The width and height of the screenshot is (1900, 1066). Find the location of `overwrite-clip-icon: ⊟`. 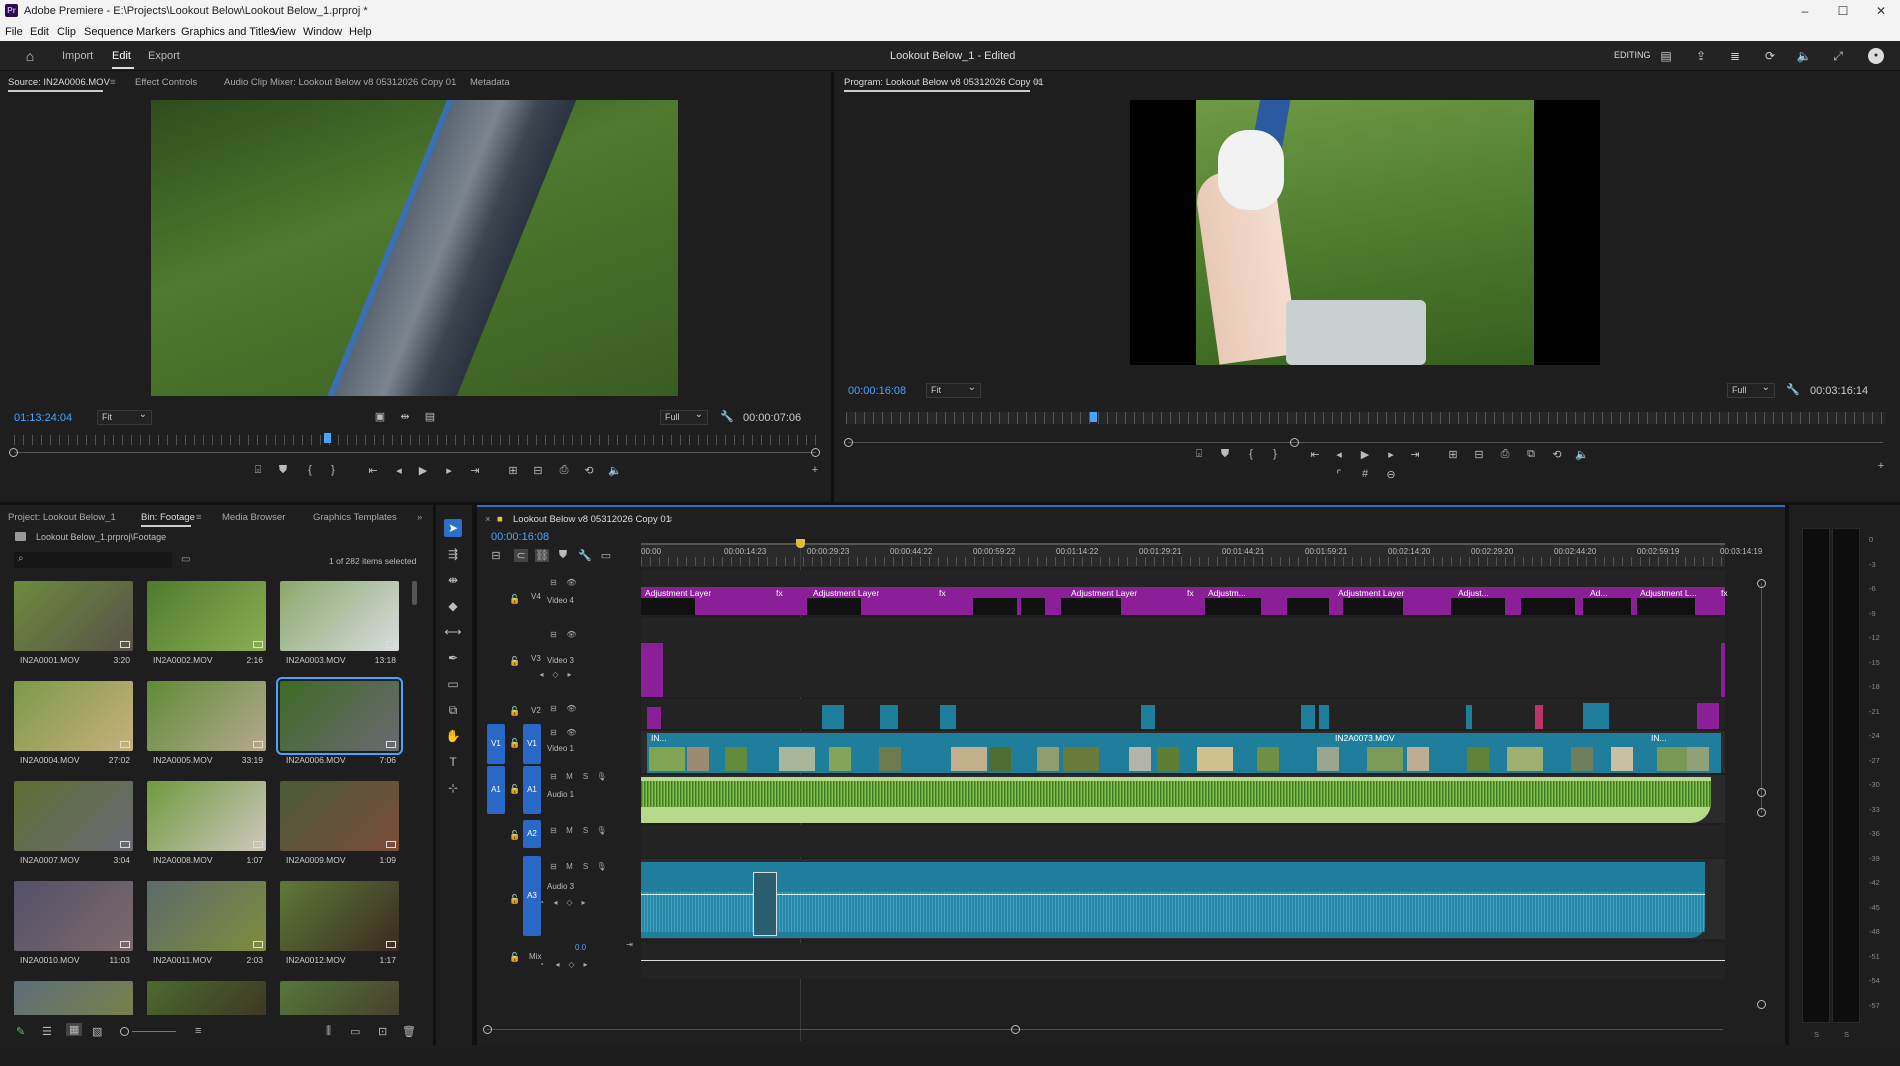

overwrite-clip-icon: ⊟ is located at coordinates (538, 470).